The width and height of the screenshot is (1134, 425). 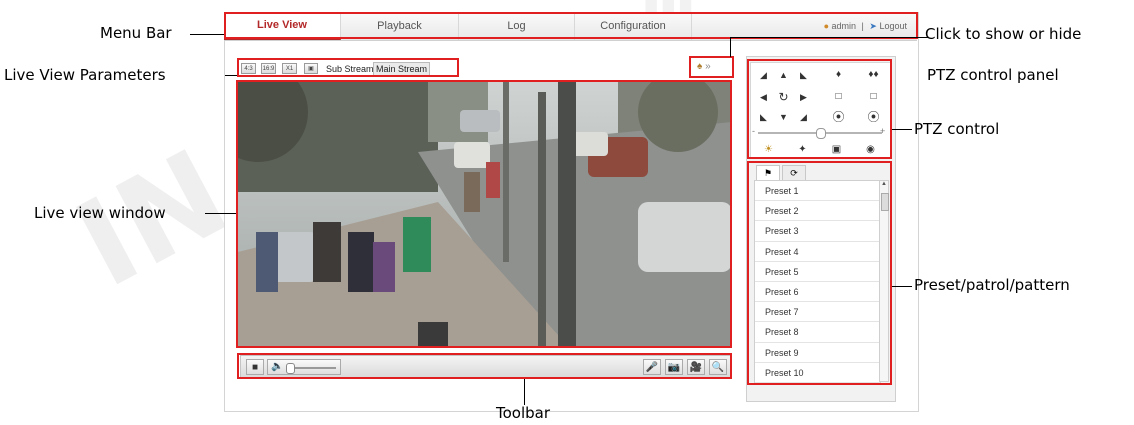 What do you see at coordinates (819, 273) in the screenshot?
I see `preset-patrol-pattern-highlight` at bounding box center [819, 273].